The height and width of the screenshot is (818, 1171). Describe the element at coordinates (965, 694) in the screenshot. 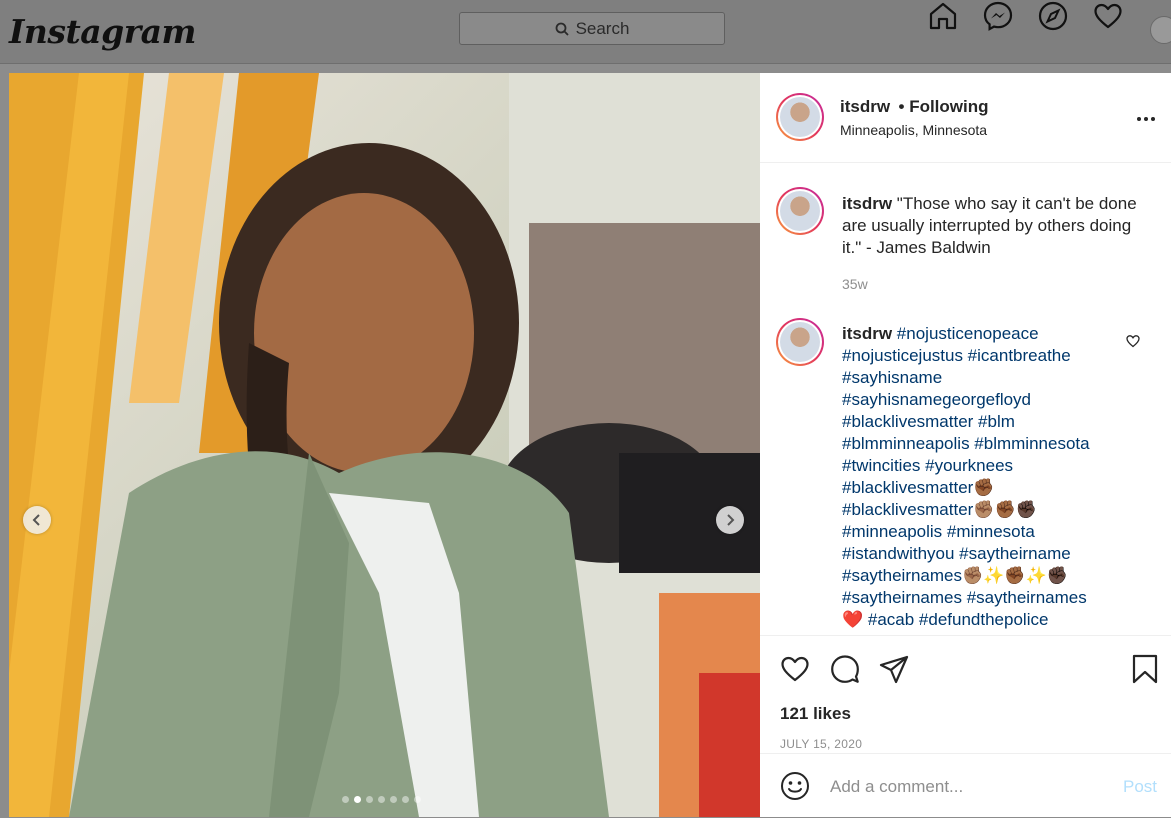

I see `post-actions: 121 likes JULY 15, 2020` at that location.